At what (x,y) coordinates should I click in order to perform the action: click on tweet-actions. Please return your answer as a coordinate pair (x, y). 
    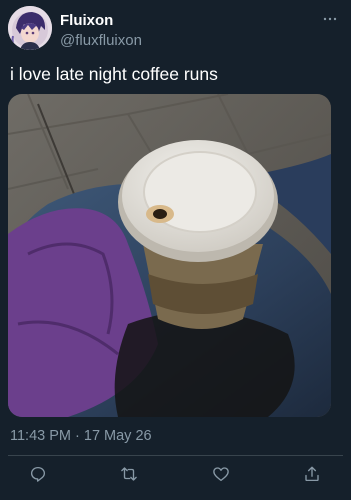
    Looking at the image, I should click on (175, 474).